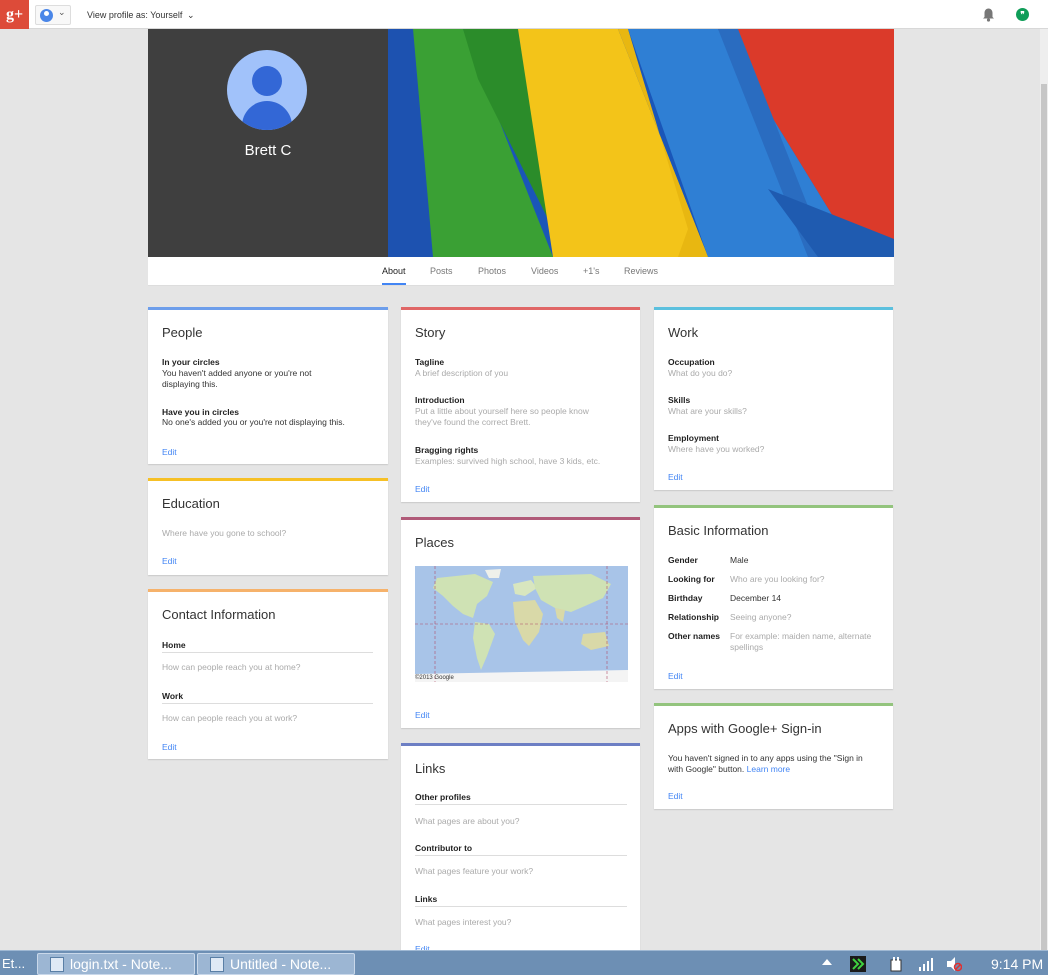  I want to click on have-you-in-circles-label: Have you in circles, so click(201, 412).